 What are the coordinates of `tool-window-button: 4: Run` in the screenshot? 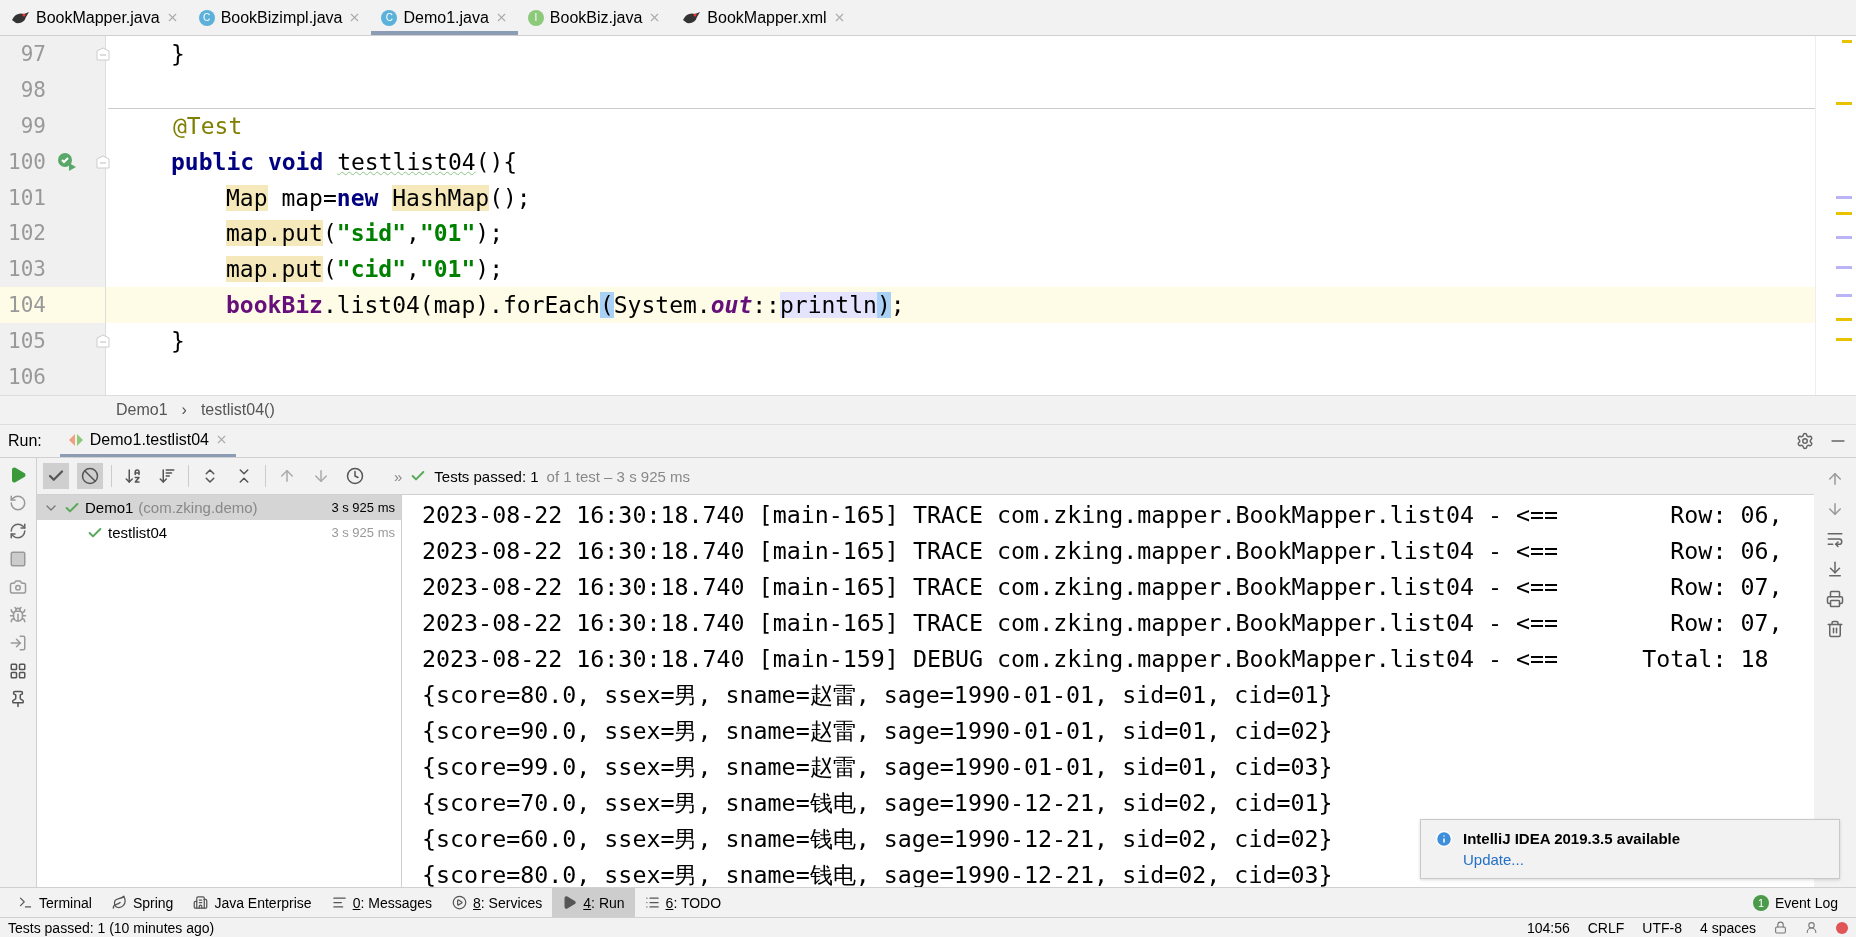 It's located at (593, 902).